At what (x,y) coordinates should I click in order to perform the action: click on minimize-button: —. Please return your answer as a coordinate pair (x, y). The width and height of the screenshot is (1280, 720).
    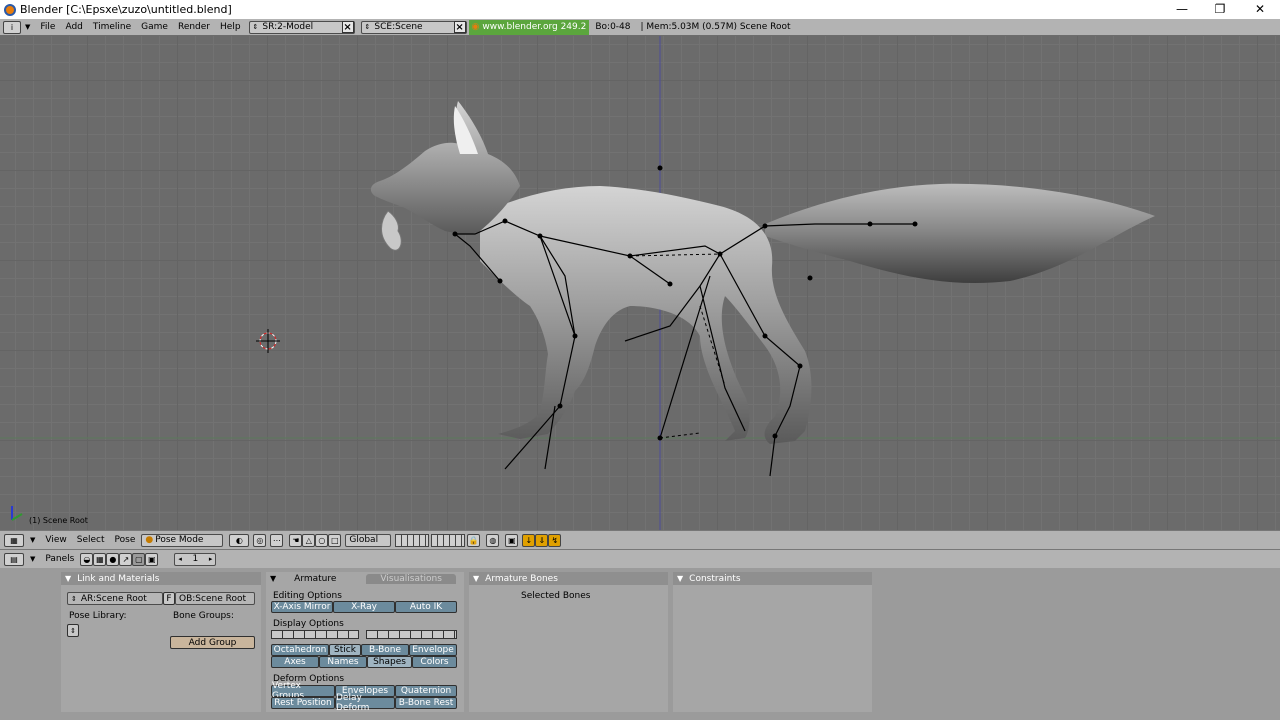
    Looking at the image, I should click on (1182, 9).